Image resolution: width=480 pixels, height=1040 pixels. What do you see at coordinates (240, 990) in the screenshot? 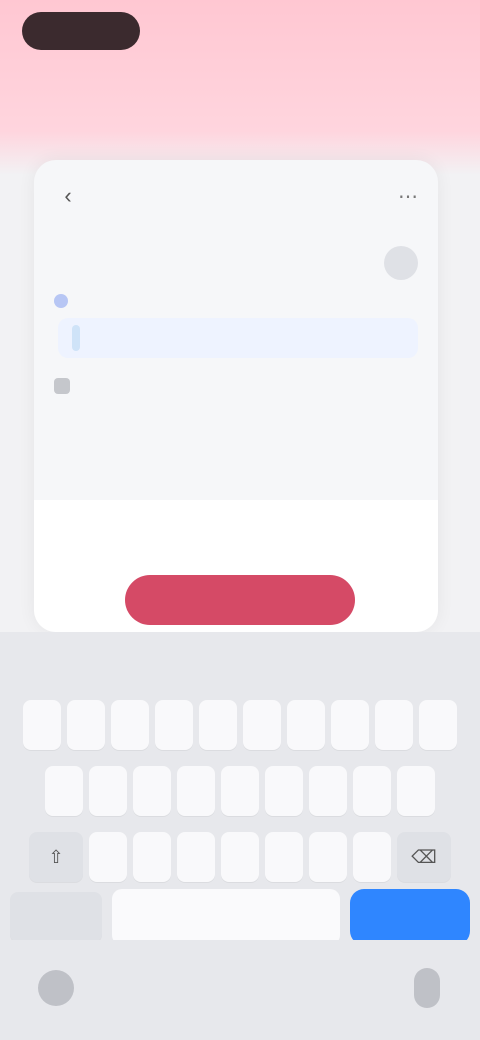
I see `system-bar` at bounding box center [240, 990].